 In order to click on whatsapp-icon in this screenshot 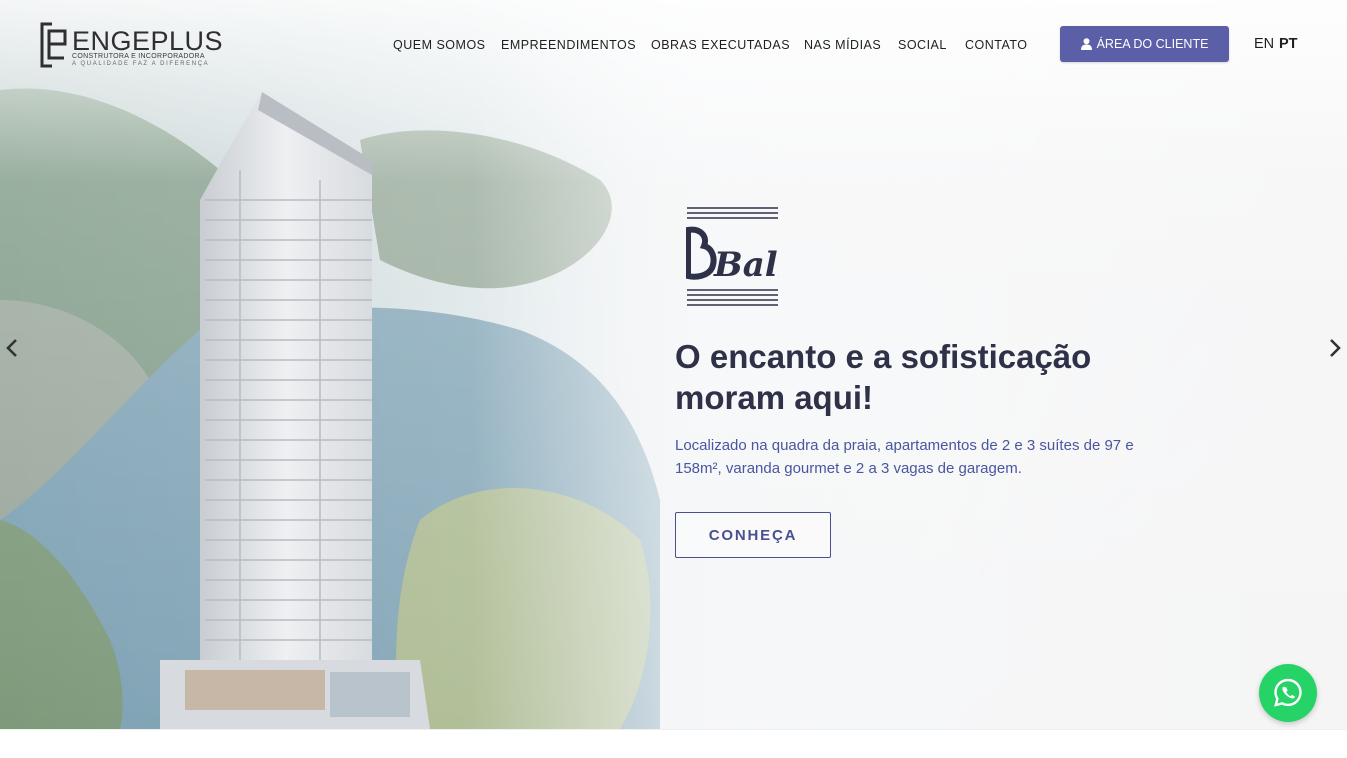, I will do `click(1288, 692)`.